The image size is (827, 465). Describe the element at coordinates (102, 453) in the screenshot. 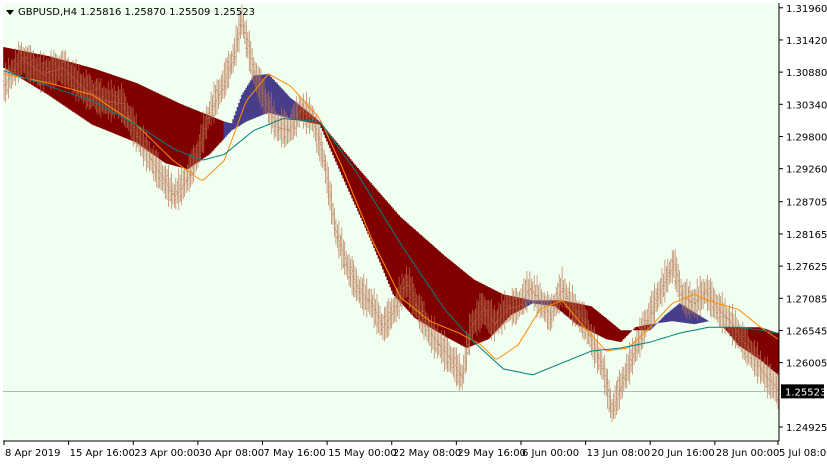

I see `time-tick-label: 15 Apr 16:00` at that location.